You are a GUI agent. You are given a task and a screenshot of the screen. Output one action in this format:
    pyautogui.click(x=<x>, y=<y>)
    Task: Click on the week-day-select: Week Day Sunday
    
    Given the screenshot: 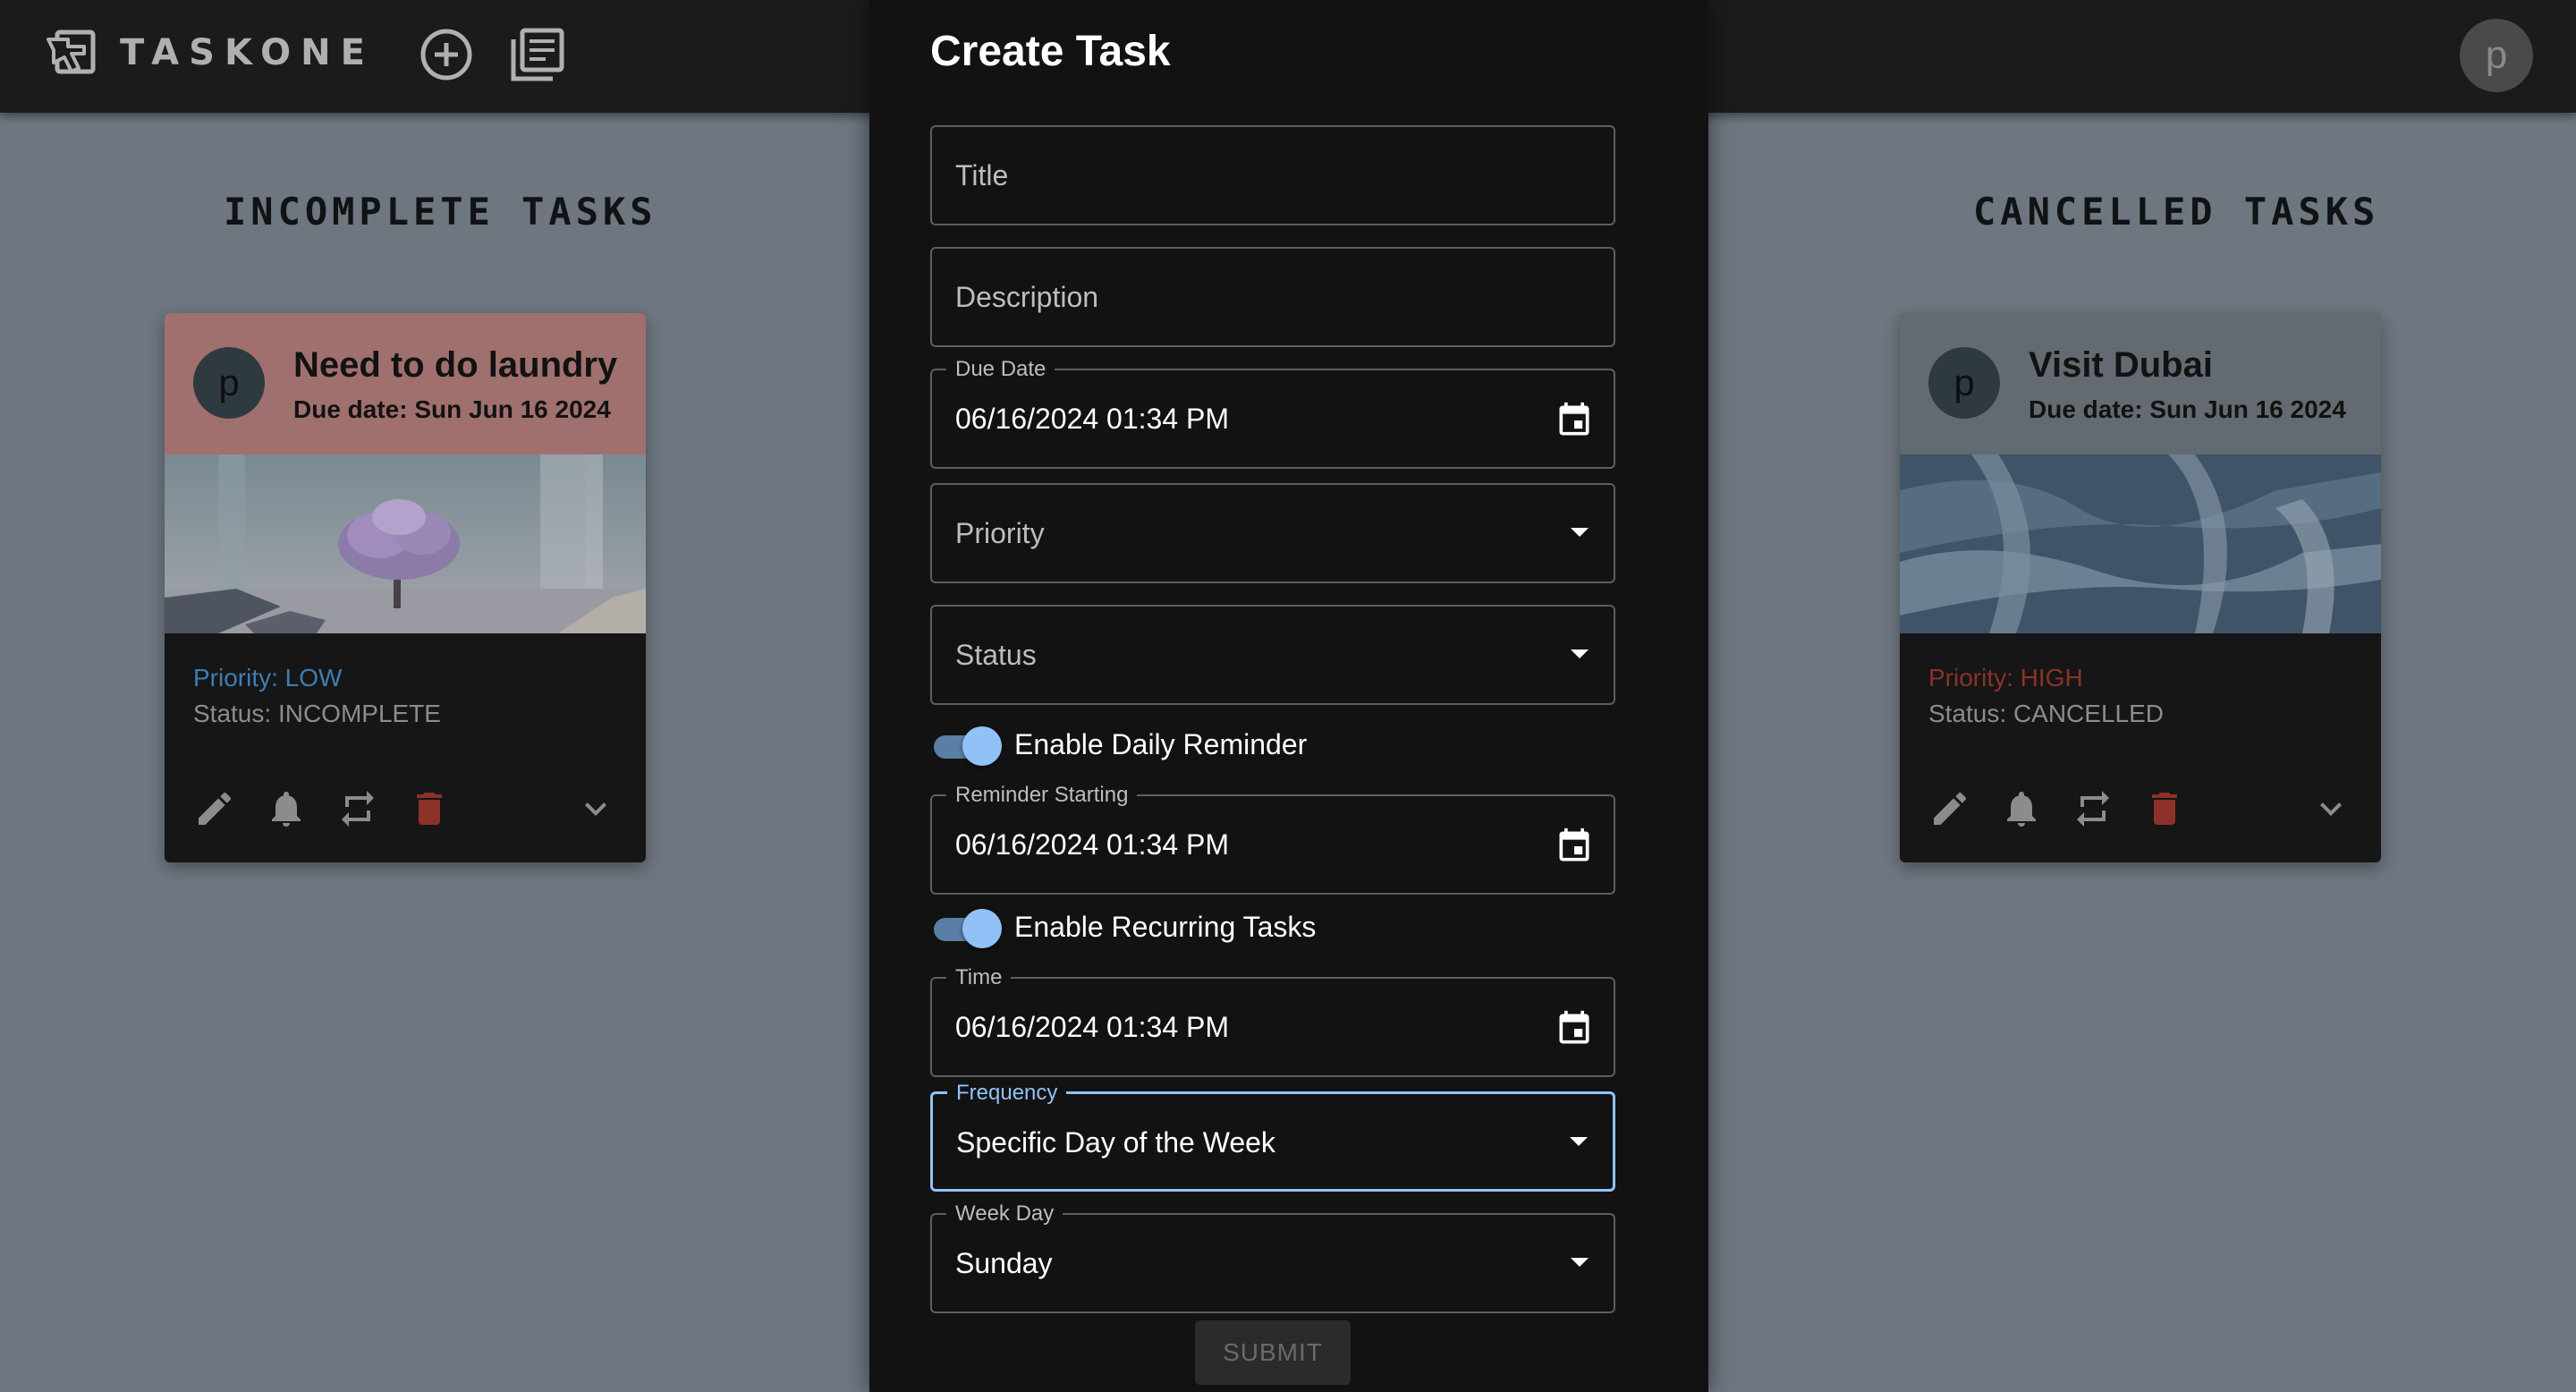 What is the action you would take?
    pyautogui.click(x=1272, y=1257)
    